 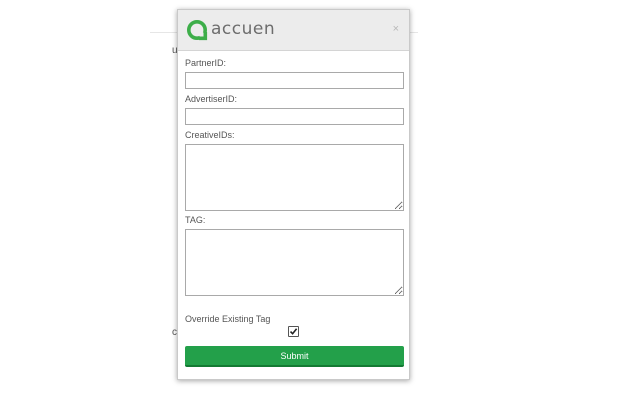 What do you see at coordinates (211, 99) in the screenshot?
I see `advertiser-id-label: AdvertiserID:` at bounding box center [211, 99].